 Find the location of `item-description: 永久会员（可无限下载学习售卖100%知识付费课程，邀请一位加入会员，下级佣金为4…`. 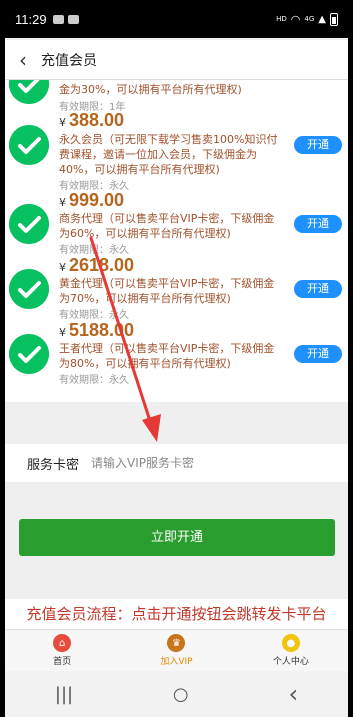

item-description: 永久会员（可无限下载学习售卖100%知识付费课程，邀请一位加入会员，下级佣金为4… is located at coordinates (168, 154).